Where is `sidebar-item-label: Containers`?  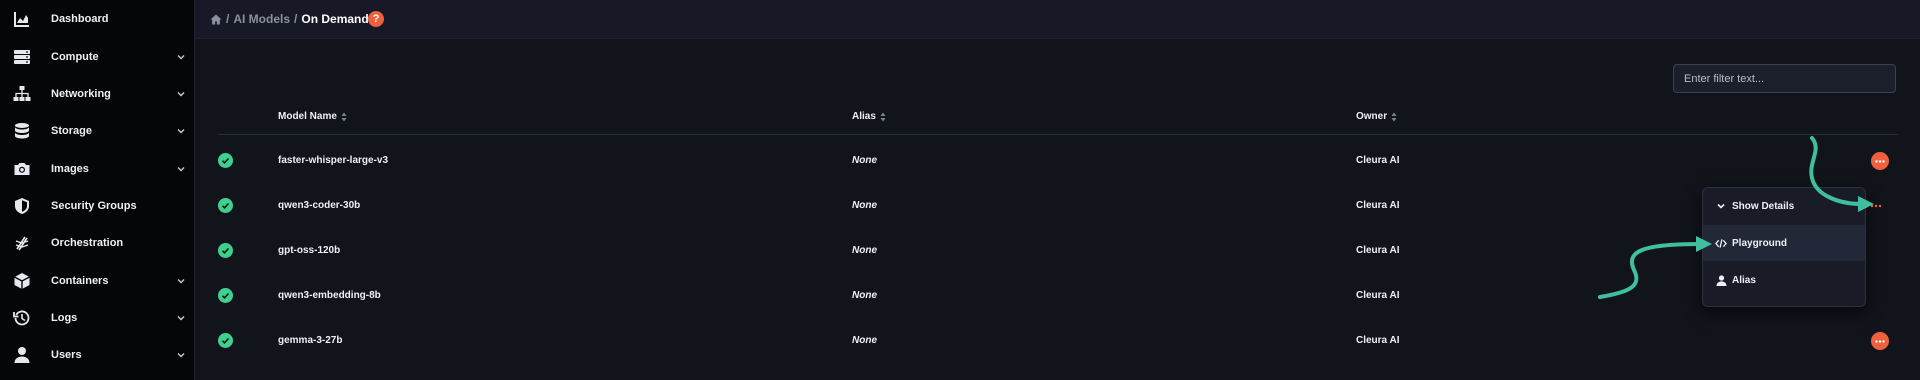
sidebar-item-label: Containers is located at coordinates (80, 281).